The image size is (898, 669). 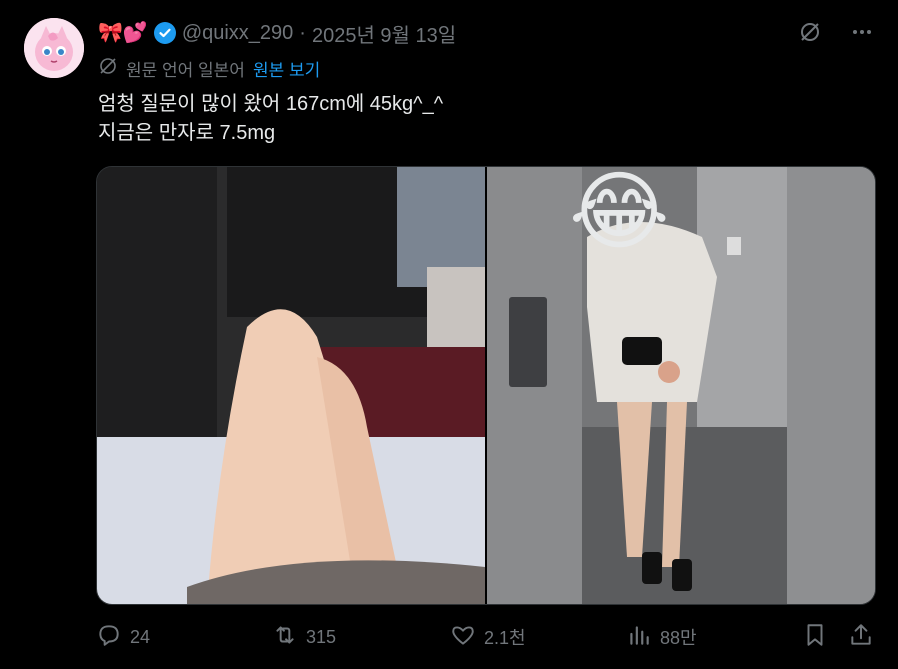 I want to click on translation-source-label: 원문 언어 일본어, so click(x=185, y=70).